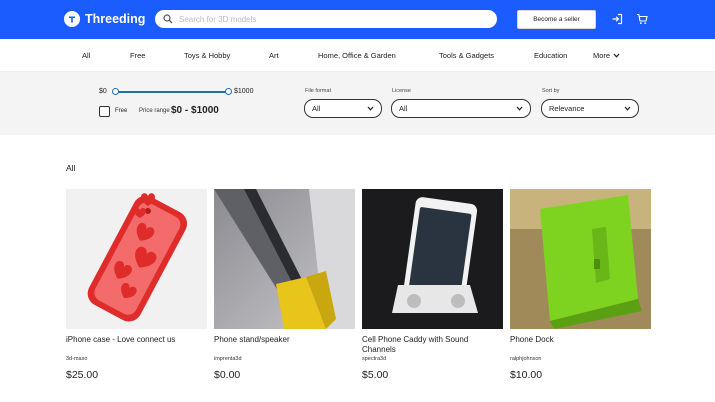 The image size is (715, 402). I want to click on cart-icon, so click(642, 19).